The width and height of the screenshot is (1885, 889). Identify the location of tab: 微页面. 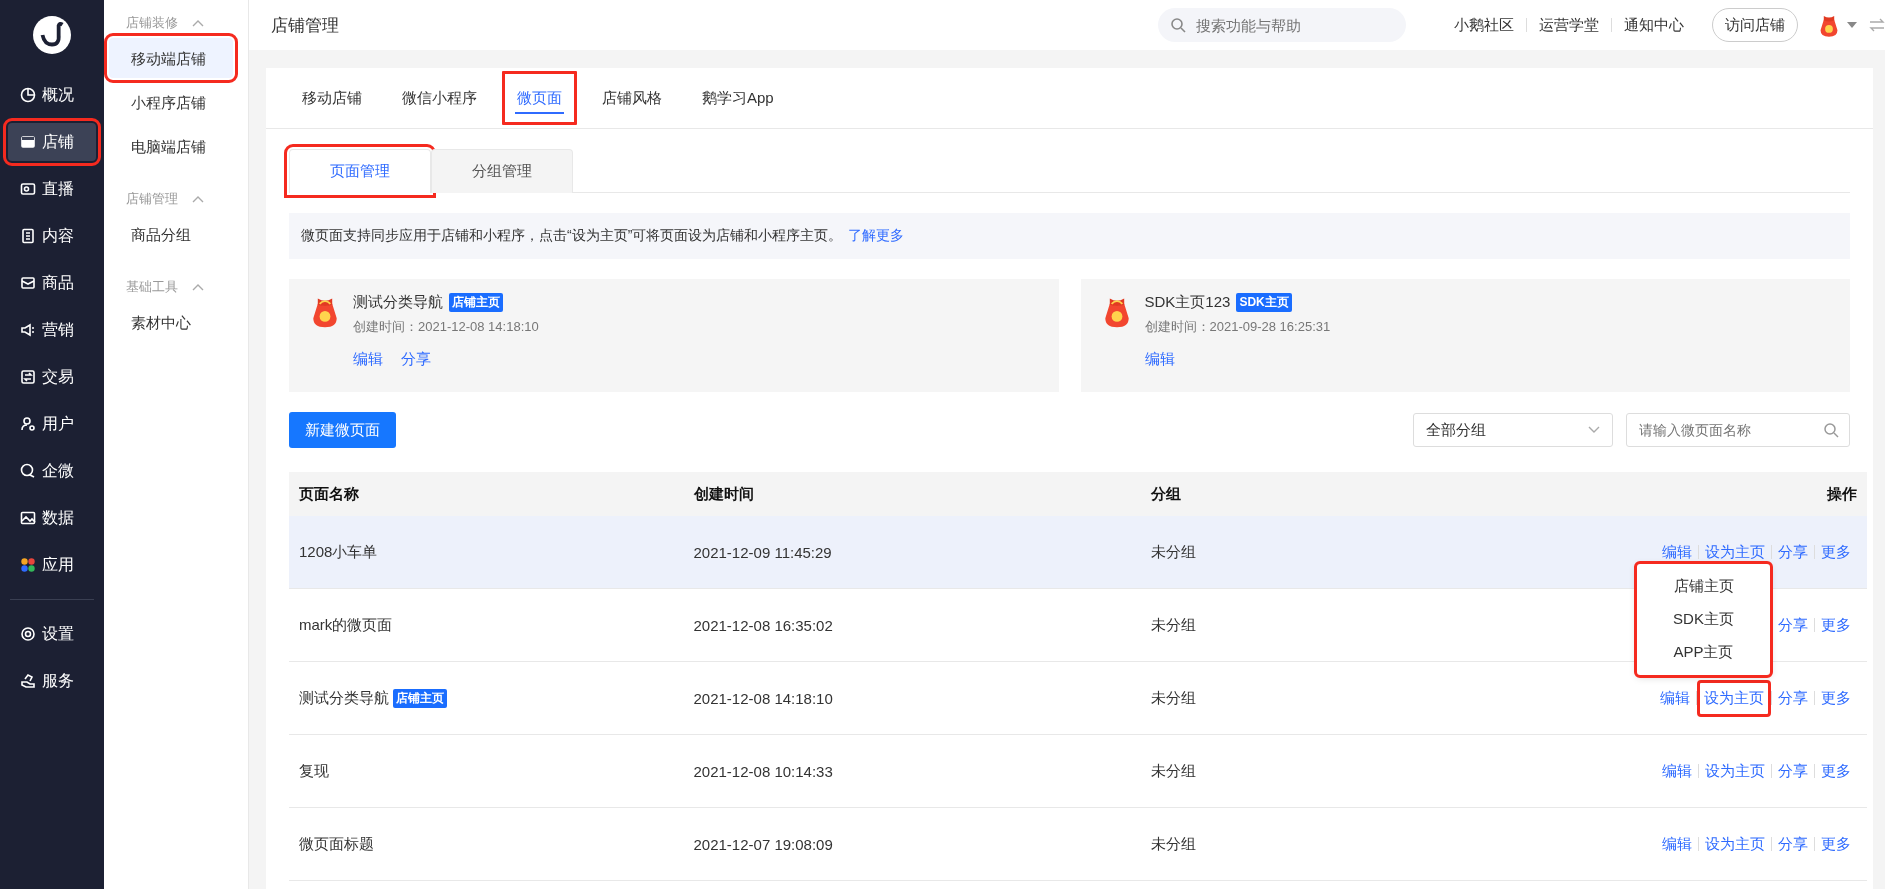
(539, 98).